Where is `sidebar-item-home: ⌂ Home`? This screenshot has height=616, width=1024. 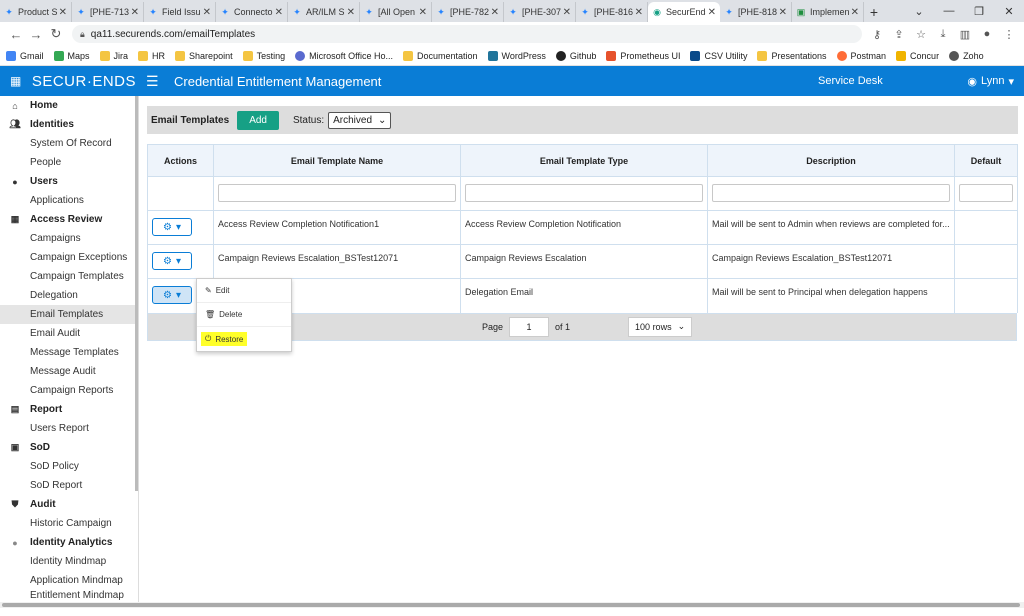
sidebar-item-home: ⌂ Home is located at coordinates (69, 105).